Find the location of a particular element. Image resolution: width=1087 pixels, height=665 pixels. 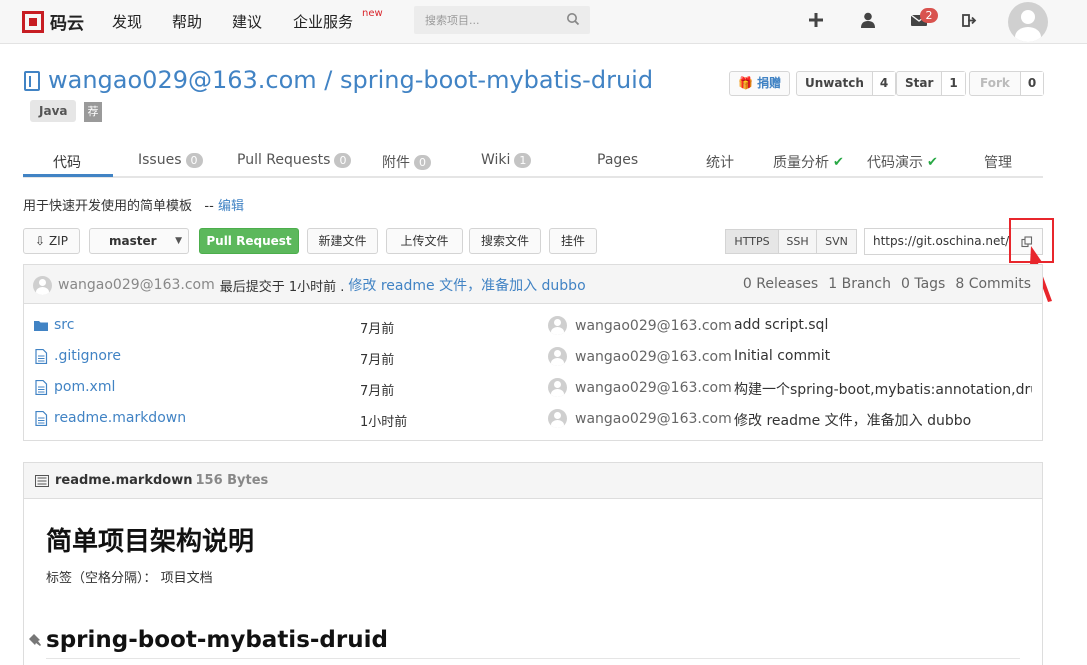

tab-wiki: Wiki 1 is located at coordinates (506, 160).